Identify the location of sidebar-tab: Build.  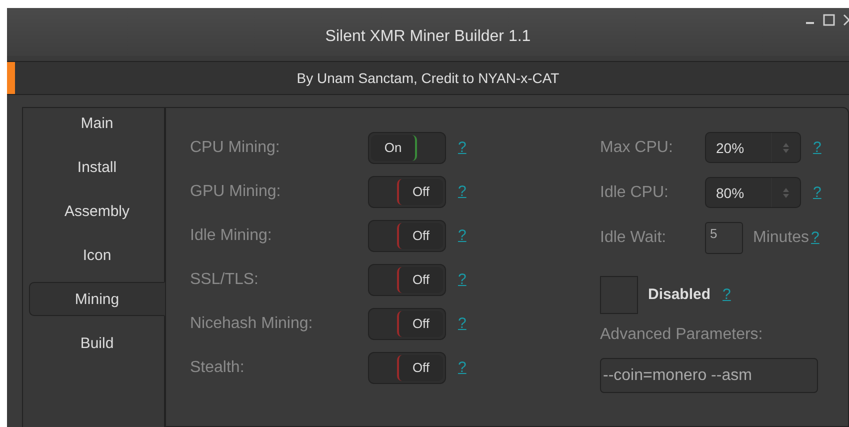
(97, 343).